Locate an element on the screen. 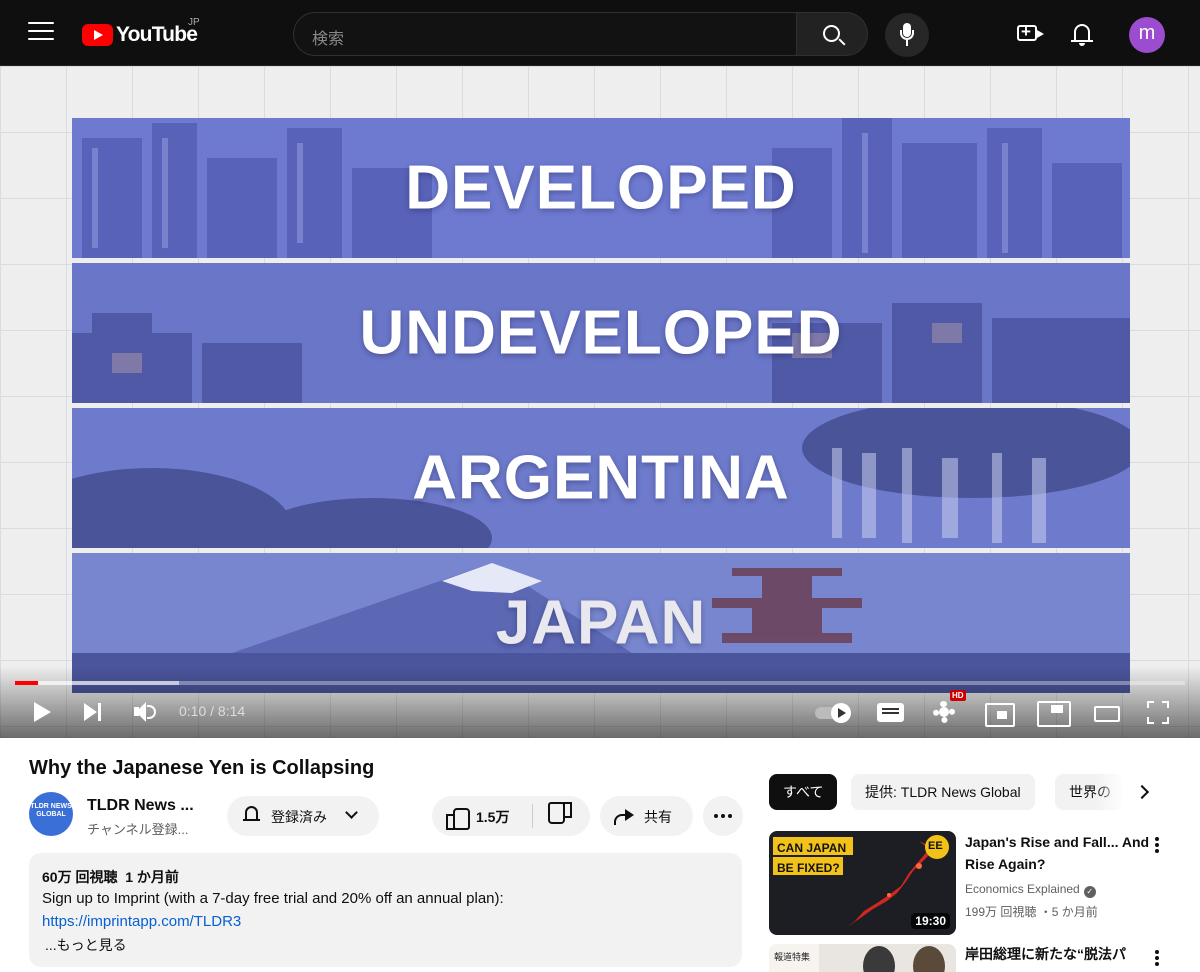 The image size is (1200, 972). youtube-play-icon is located at coordinates (97, 35).